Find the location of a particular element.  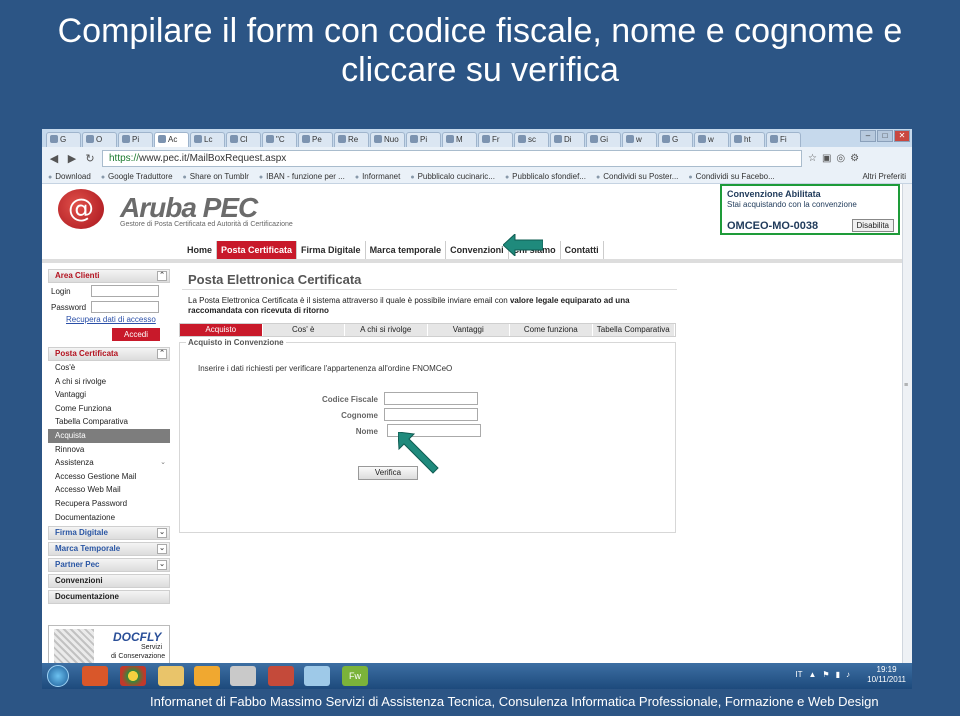

clock: 19:19 10/11/2011 is located at coordinates (886, 675).